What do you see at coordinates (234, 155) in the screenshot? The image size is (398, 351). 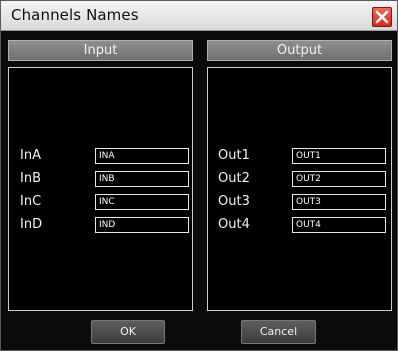 I see `output-label-1: Out1` at bounding box center [234, 155].